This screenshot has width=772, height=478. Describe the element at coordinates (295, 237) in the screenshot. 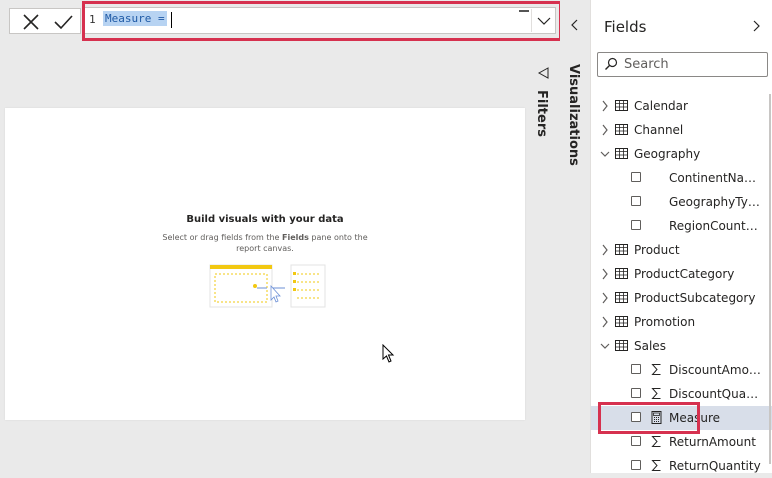

I see `subtitle-text-bold: Fields` at that location.